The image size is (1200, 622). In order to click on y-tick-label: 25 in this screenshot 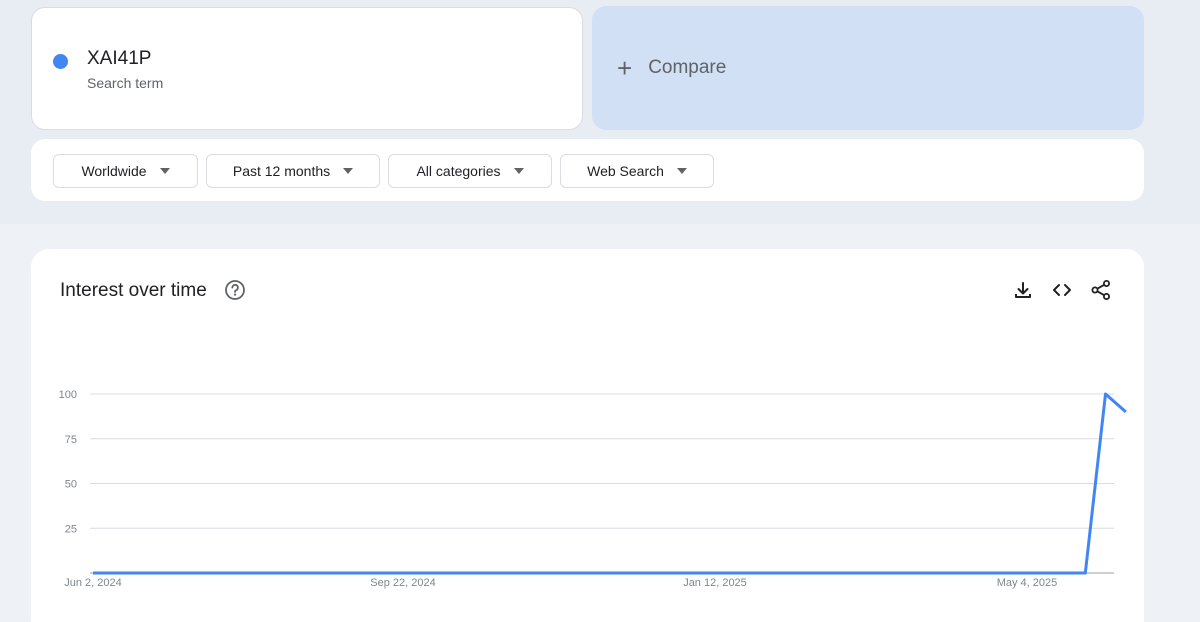, I will do `click(71, 529)`.